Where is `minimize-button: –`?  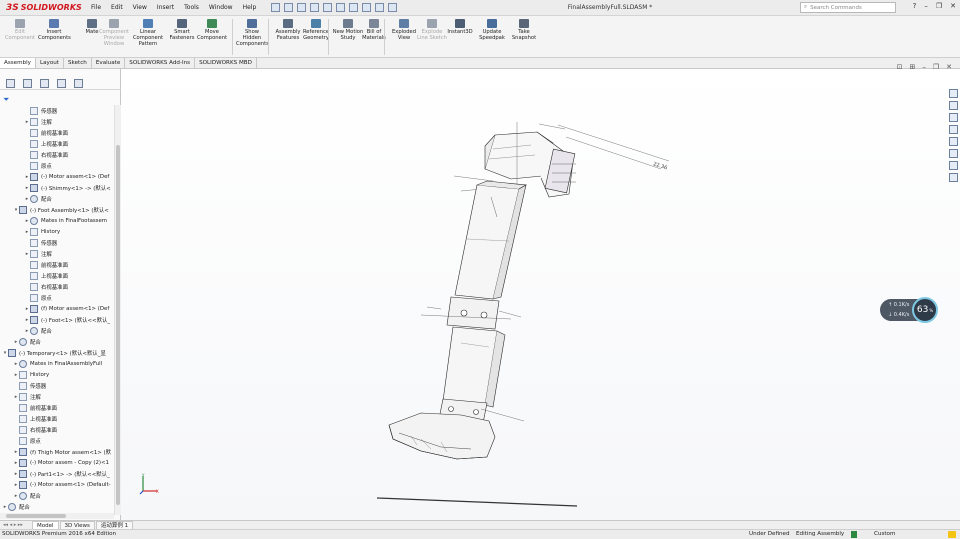 minimize-button: – is located at coordinates (926, 6).